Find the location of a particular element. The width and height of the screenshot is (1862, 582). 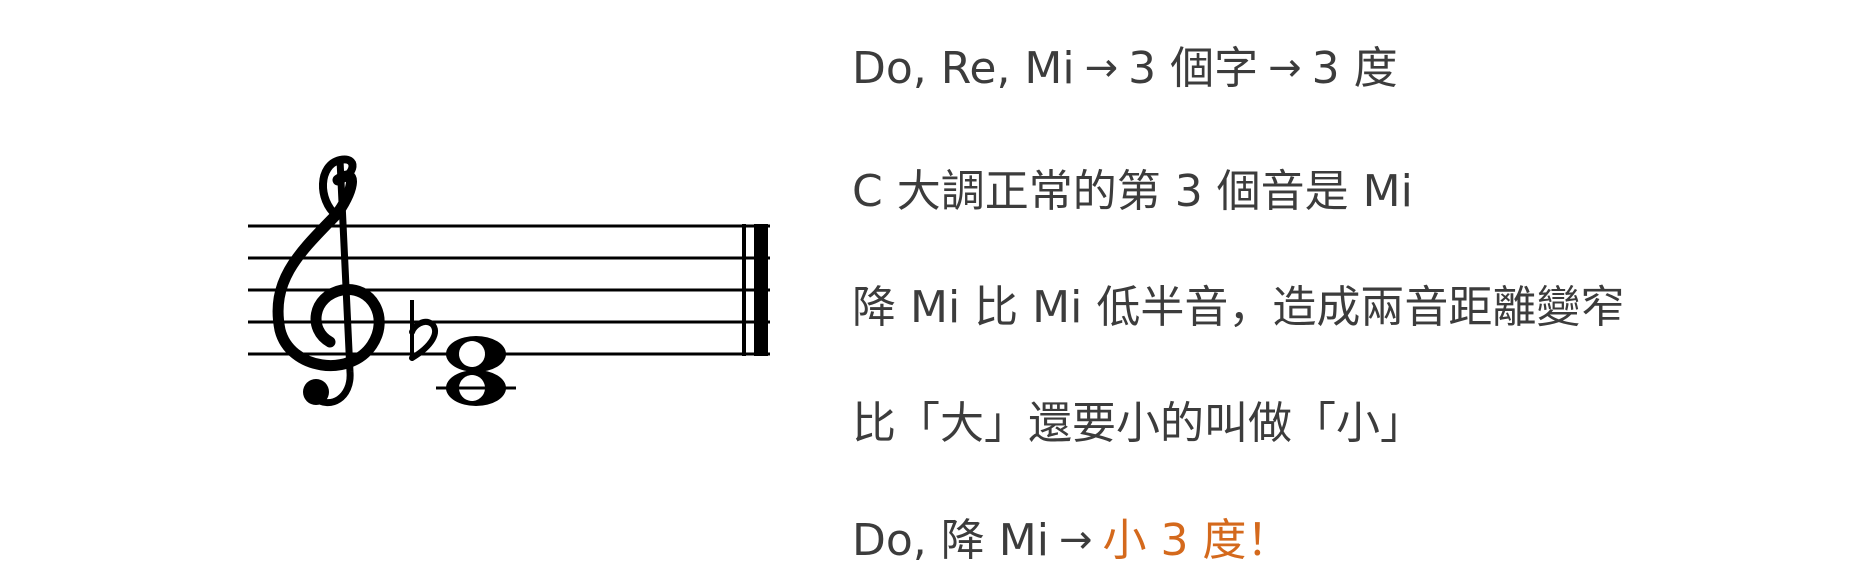

explanation-line-2: C 大調正常的第 3 個音是 Mi is located at coordinates (1132, 191).